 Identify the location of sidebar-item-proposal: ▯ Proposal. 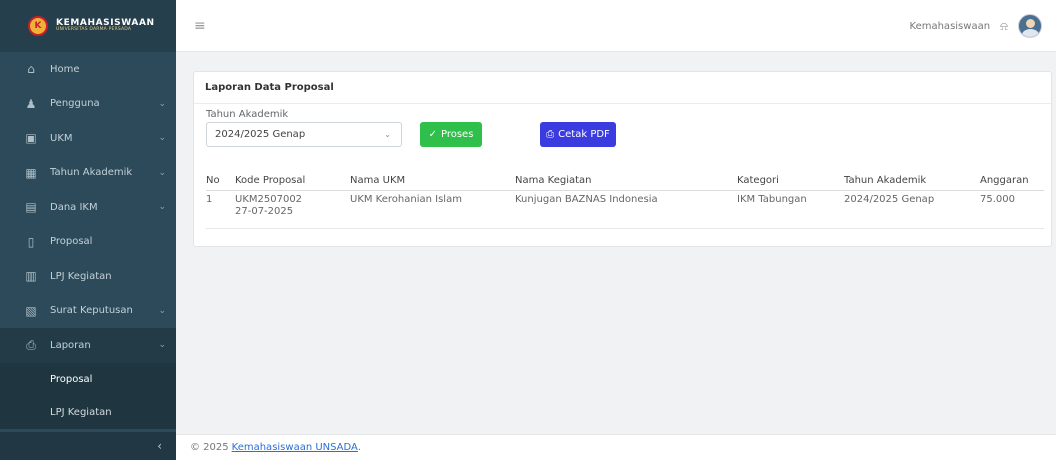
(88, 242).